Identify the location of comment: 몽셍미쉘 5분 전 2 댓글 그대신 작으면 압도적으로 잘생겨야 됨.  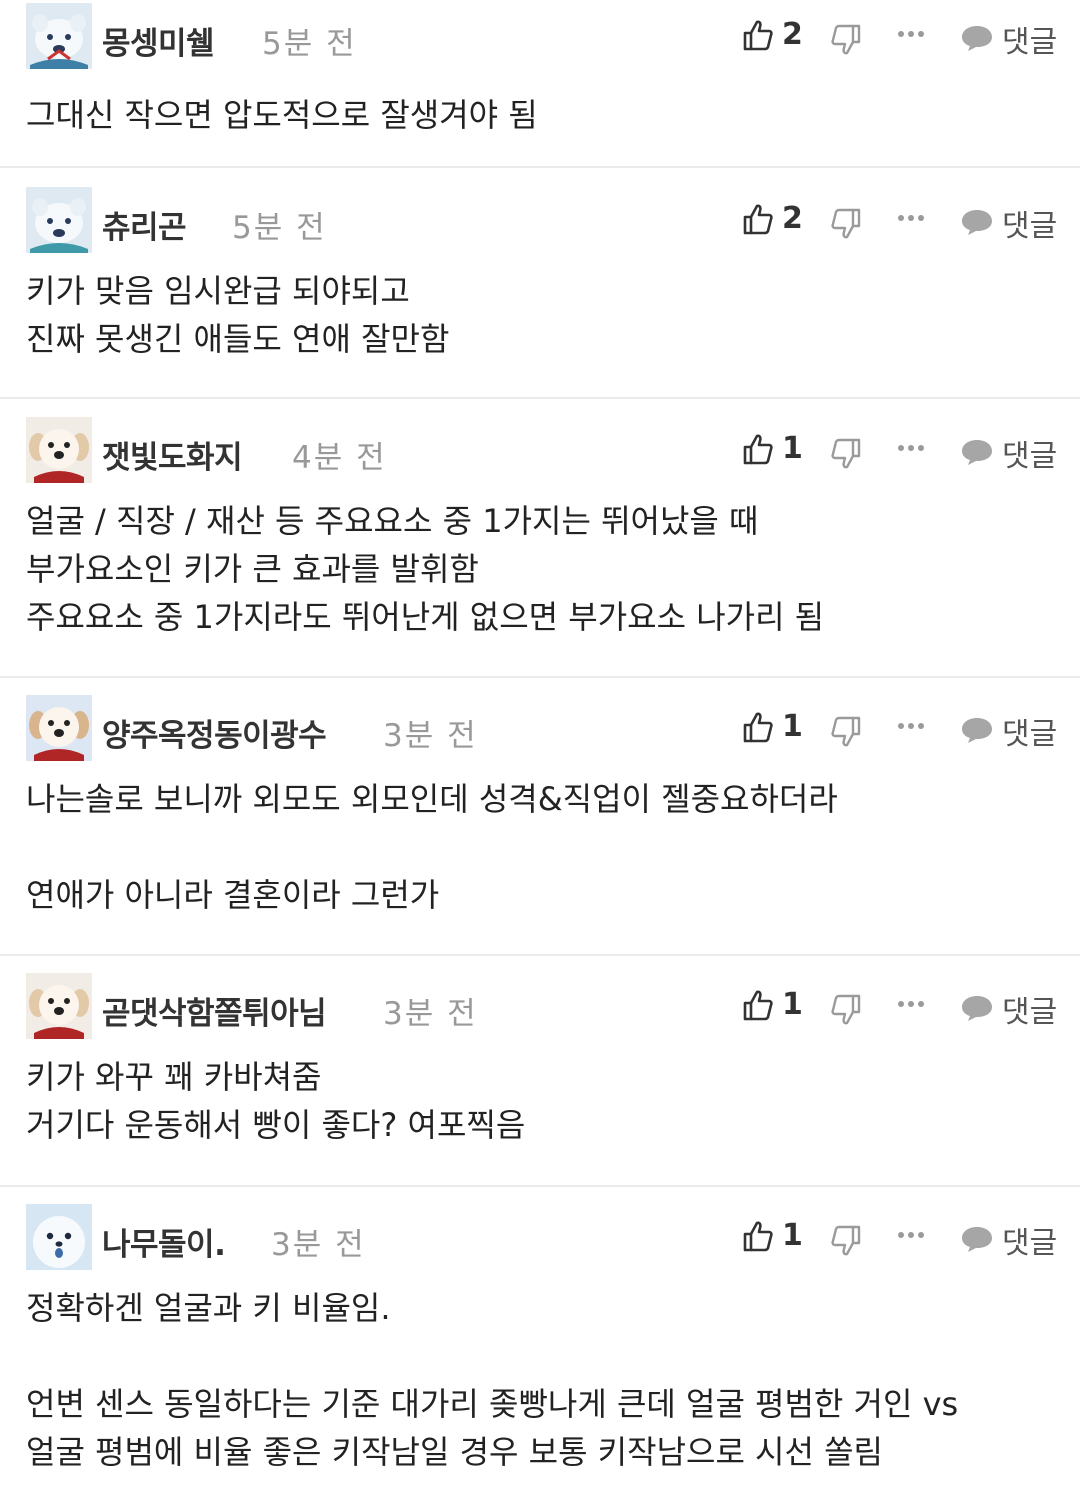
(540, 84).